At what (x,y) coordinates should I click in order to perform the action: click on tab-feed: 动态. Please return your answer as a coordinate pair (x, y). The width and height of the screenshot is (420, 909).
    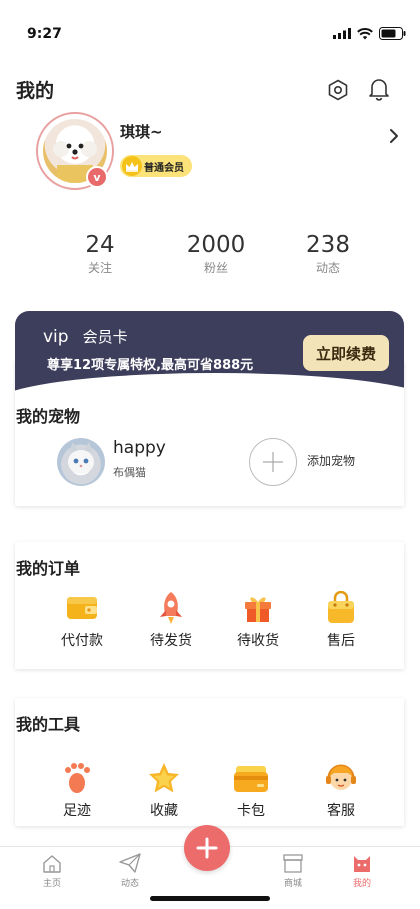
    Looking at the image, I should click on (130, 870).